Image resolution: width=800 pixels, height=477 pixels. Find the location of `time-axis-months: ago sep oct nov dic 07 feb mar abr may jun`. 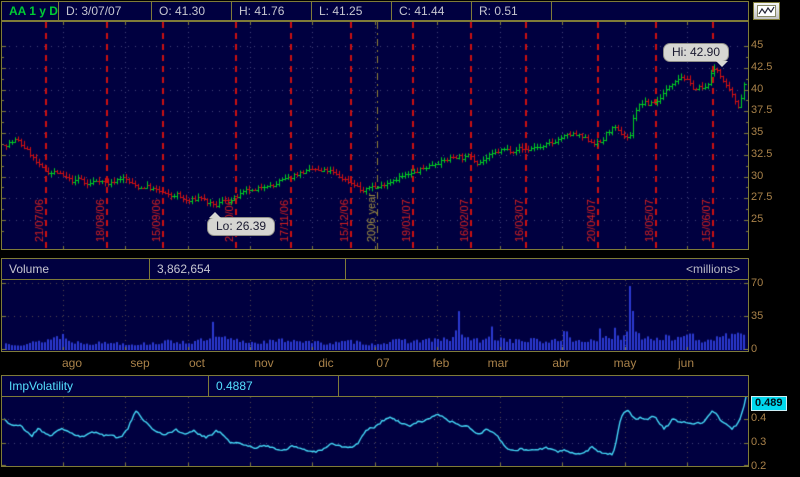

time-axis-months: ago sep oct nov dic 07 feb mar abr may jun is located at coordinates (375, 363).